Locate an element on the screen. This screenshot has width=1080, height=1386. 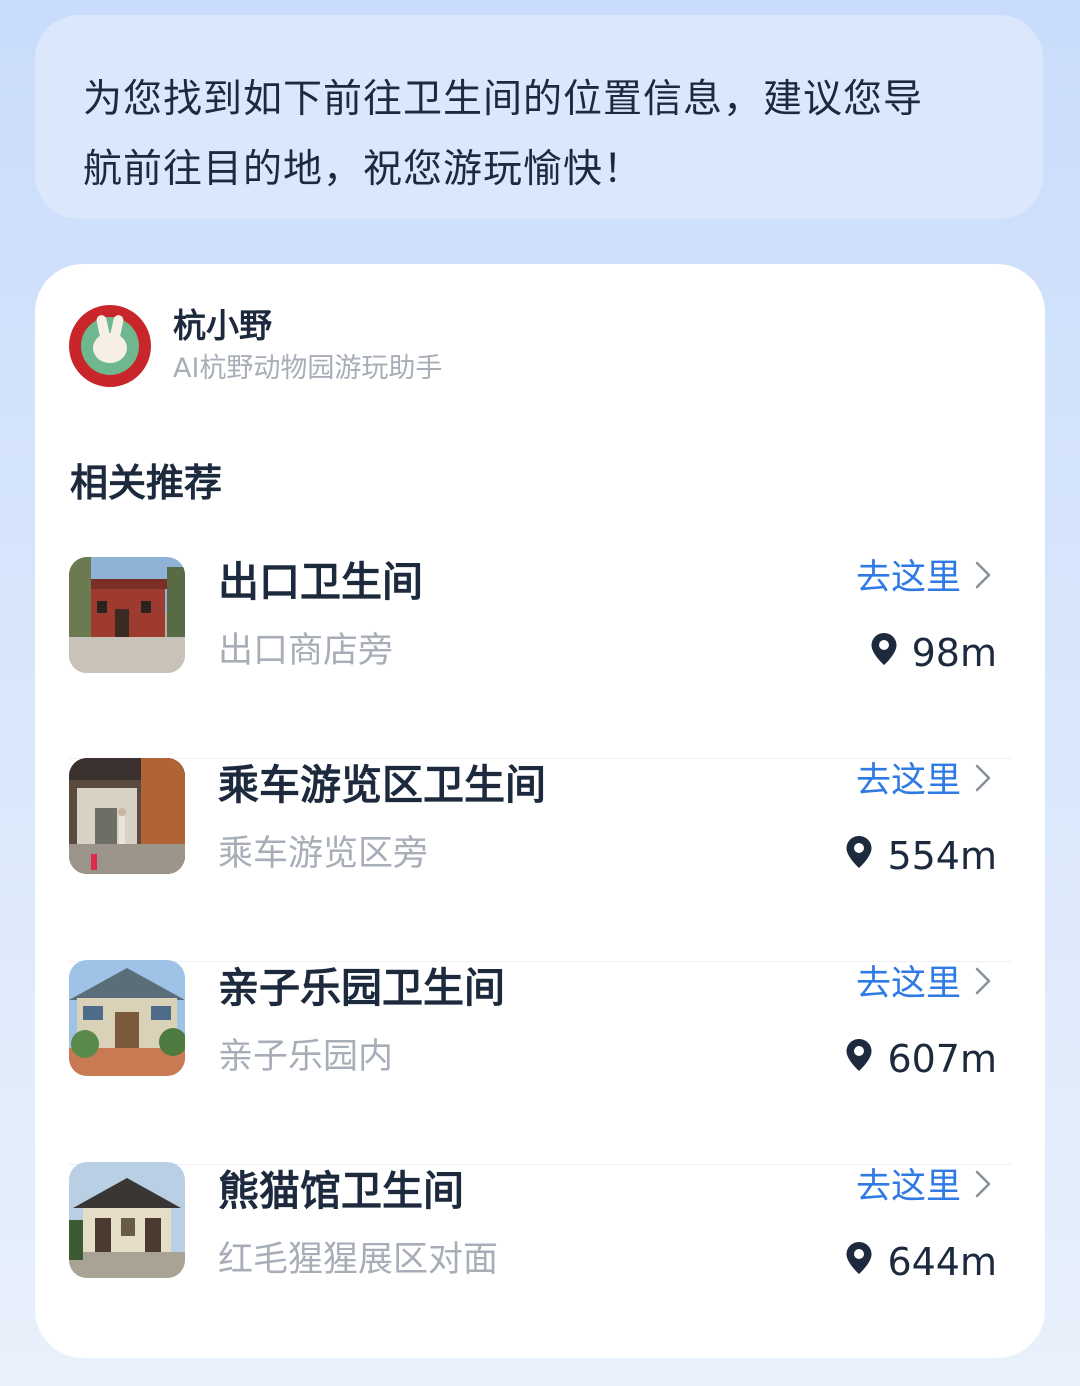
item-location: 乘车游览区旁 is located at coordinates (323, 854).